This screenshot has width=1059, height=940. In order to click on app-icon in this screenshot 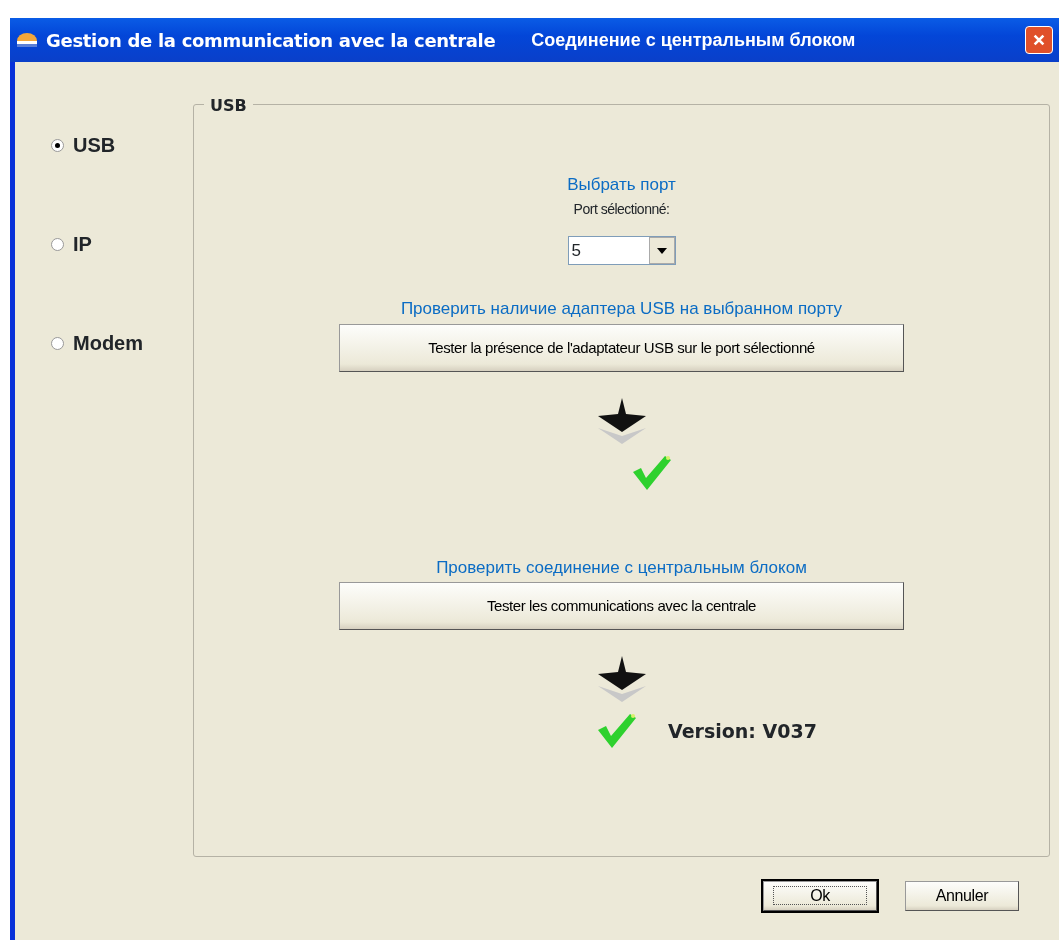, I will do `click(27, 40)`.